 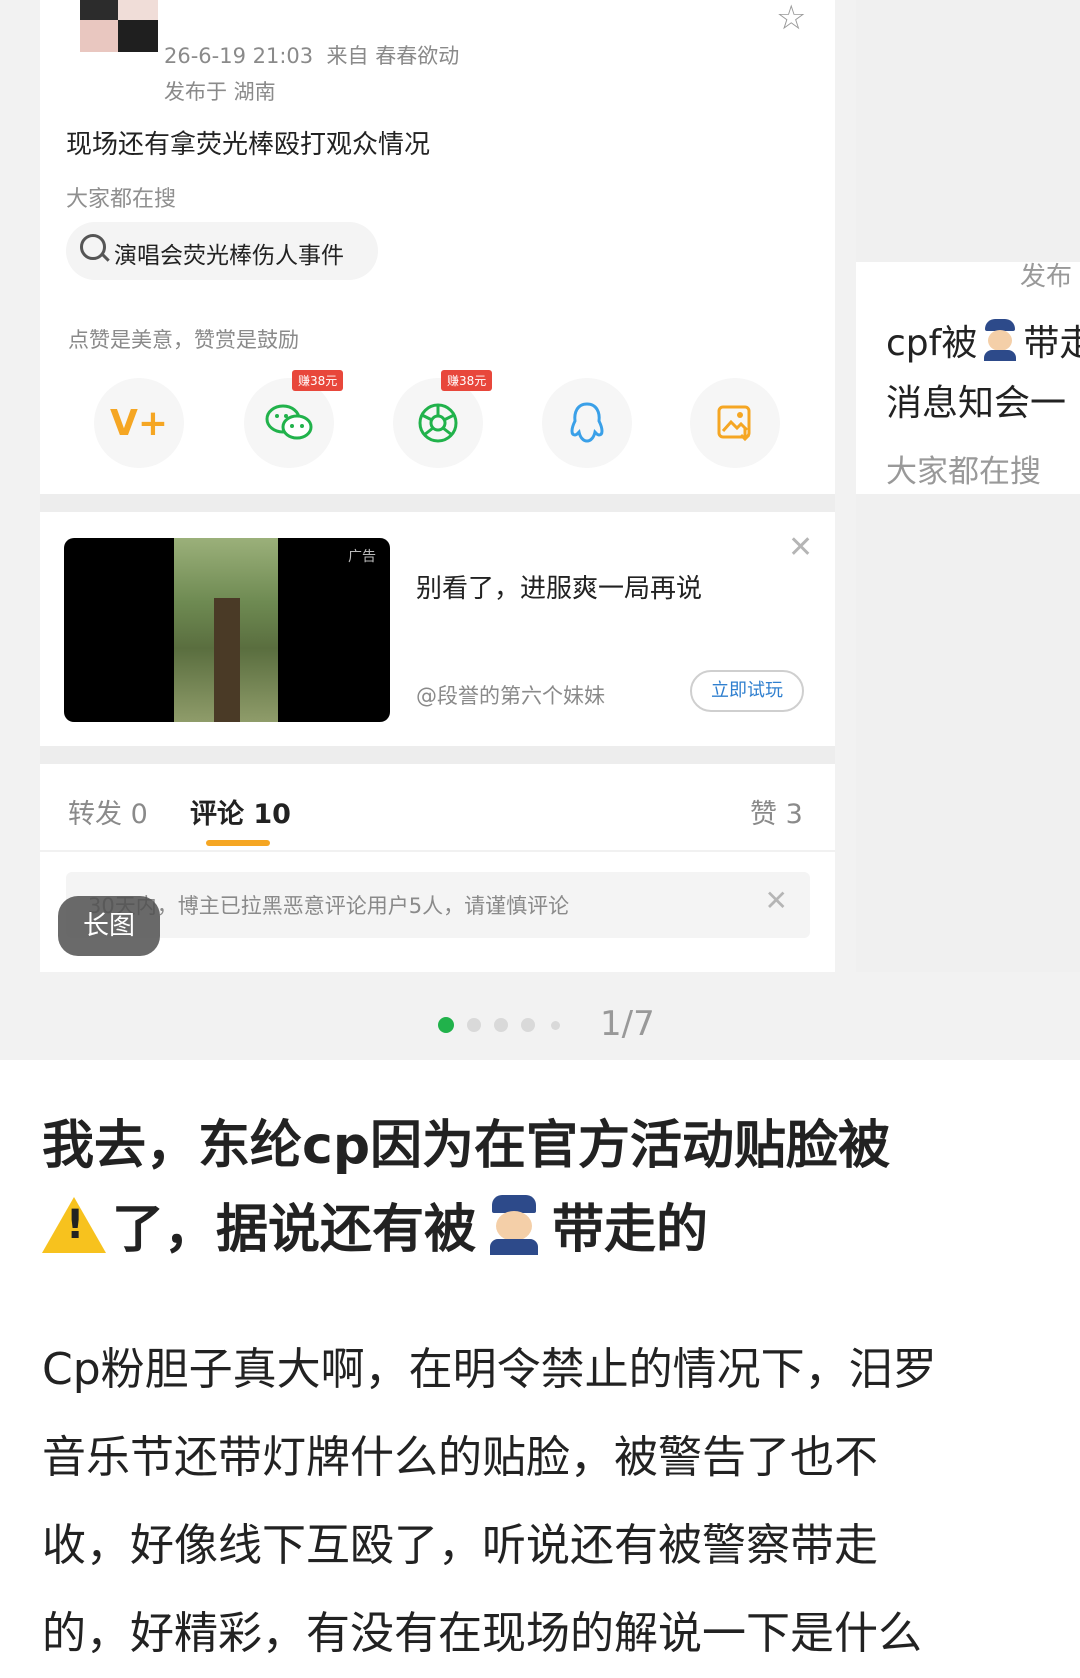 I want to click on save-image-button, so click(x=735, y=423).